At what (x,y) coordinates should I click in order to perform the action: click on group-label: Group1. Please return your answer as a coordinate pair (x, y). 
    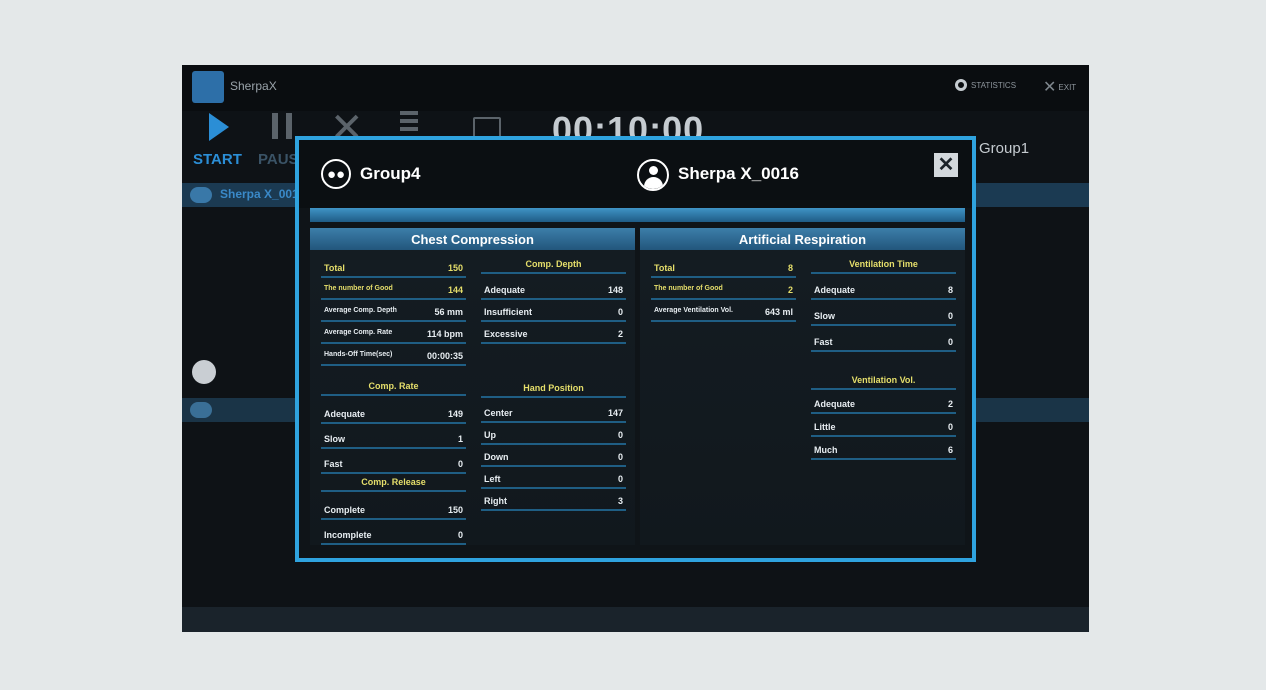
    Looking at the image, I should click on (1004, 148).